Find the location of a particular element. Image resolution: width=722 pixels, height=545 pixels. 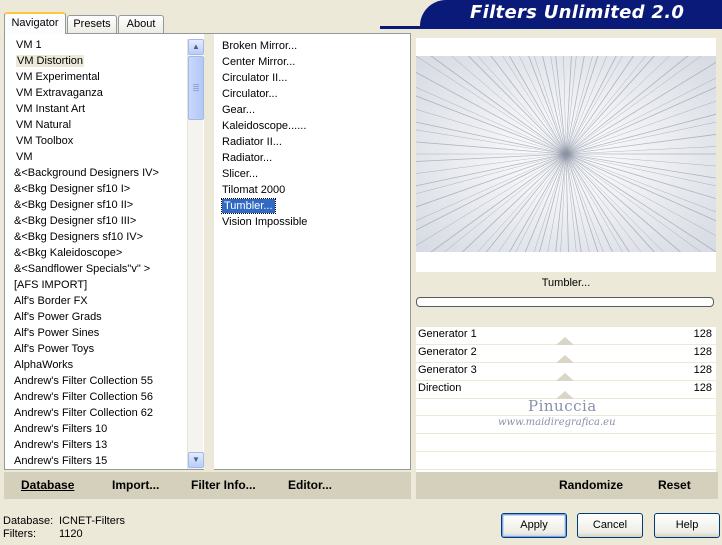

status-database: Database: ICNET-Filters is located at coordinates (64, 521).